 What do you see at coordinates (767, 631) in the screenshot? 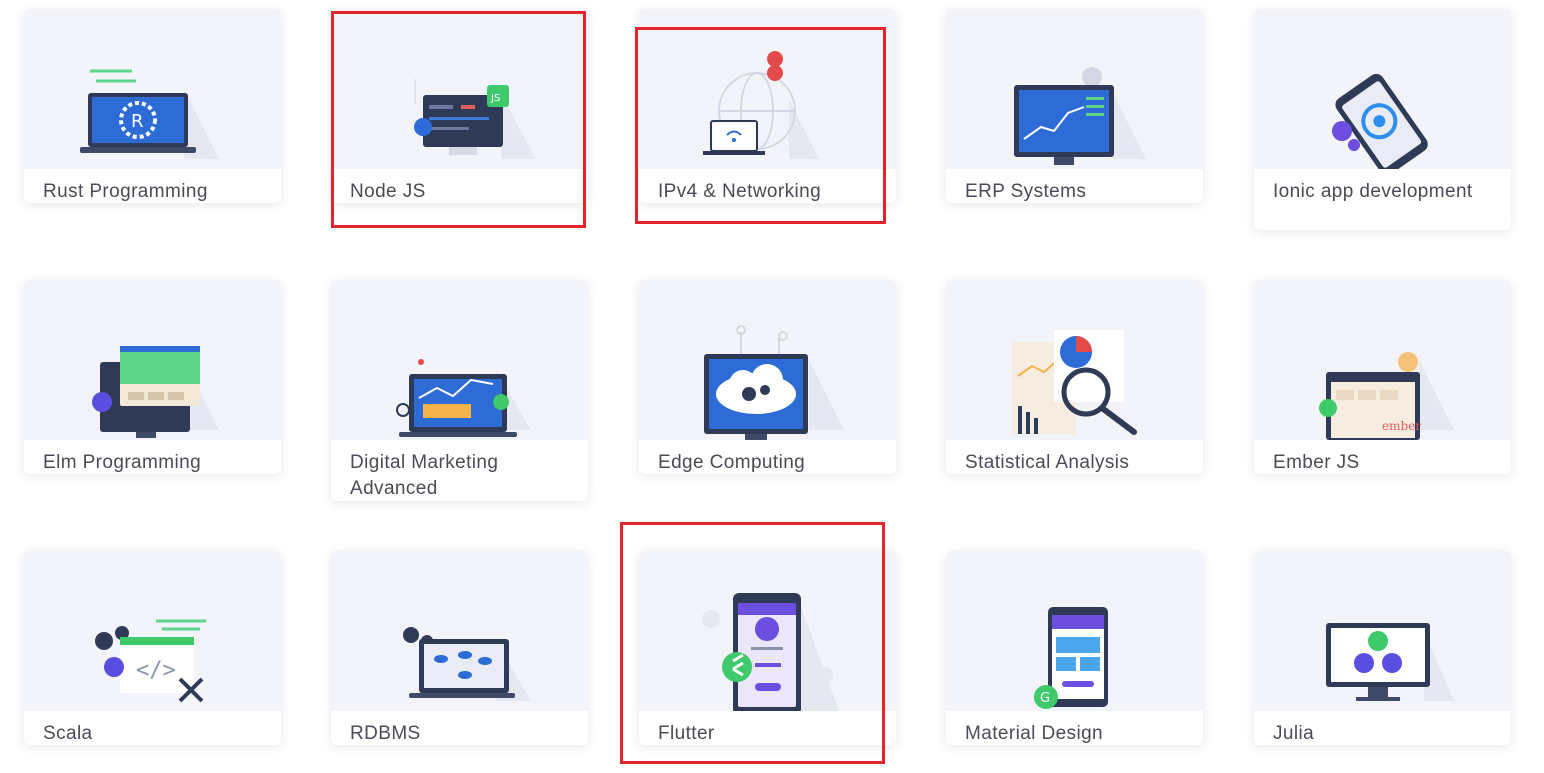
I see `flutter-phone-icon` at bounding box center [767, 631].